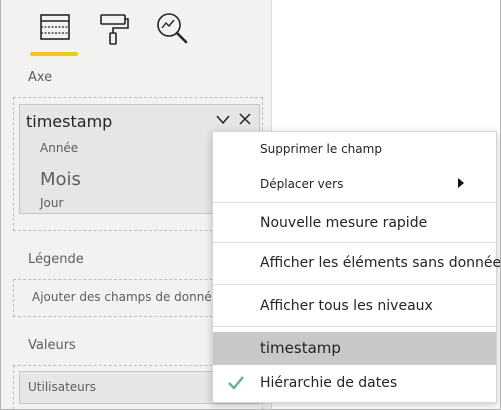  Describe the element at coordinates (236, 383) in the screenshot. I see `checkmark-icon` at that location.